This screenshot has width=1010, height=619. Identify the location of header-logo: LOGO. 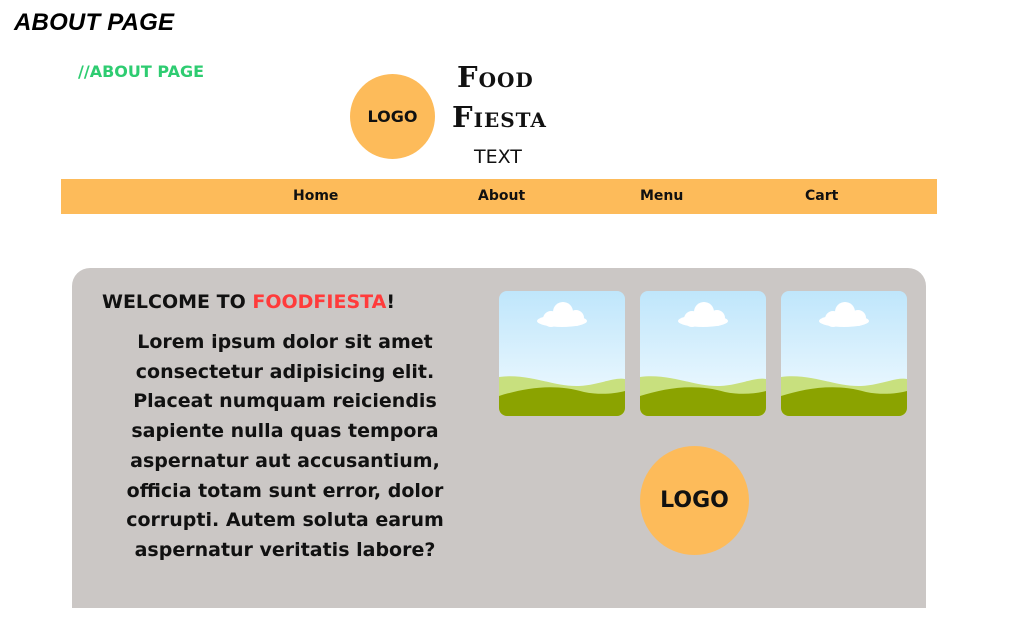
(392, 116).